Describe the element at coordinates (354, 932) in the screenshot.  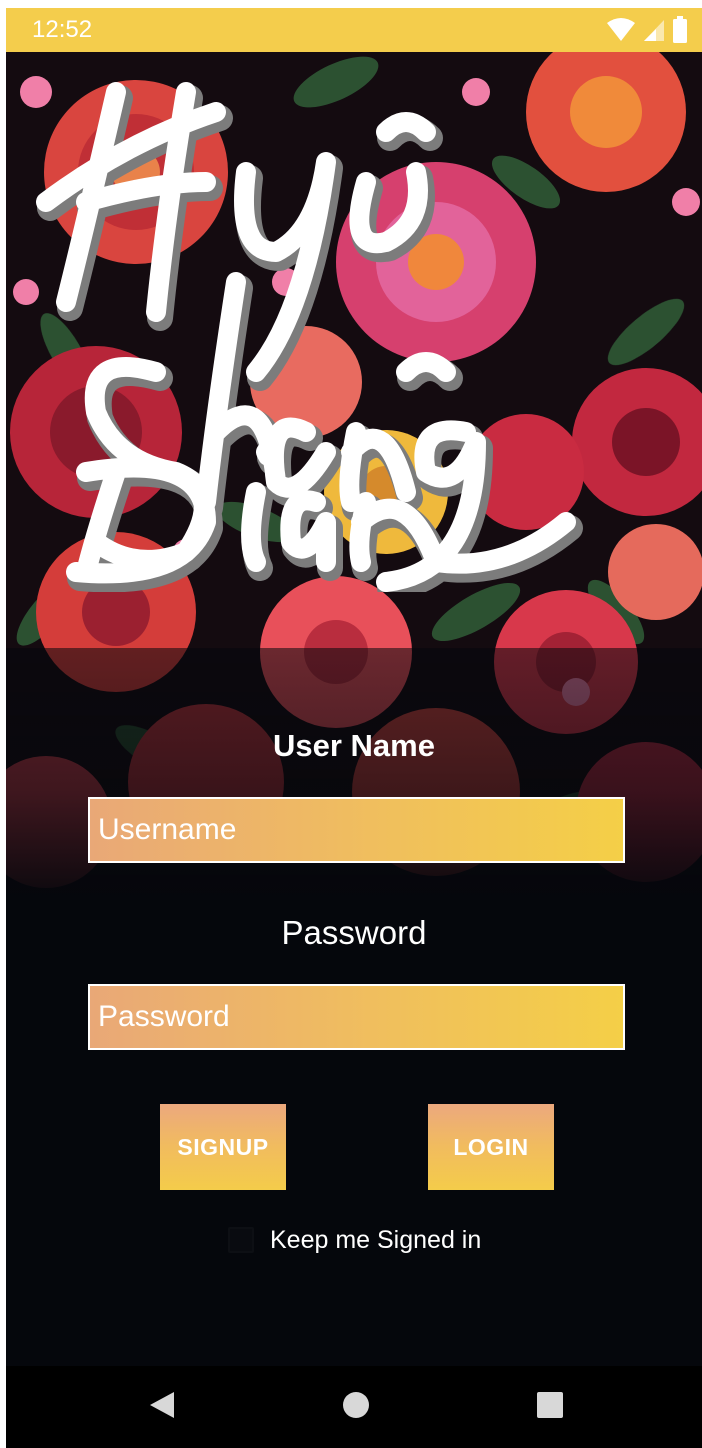
I see `password-label: Password` at that location.